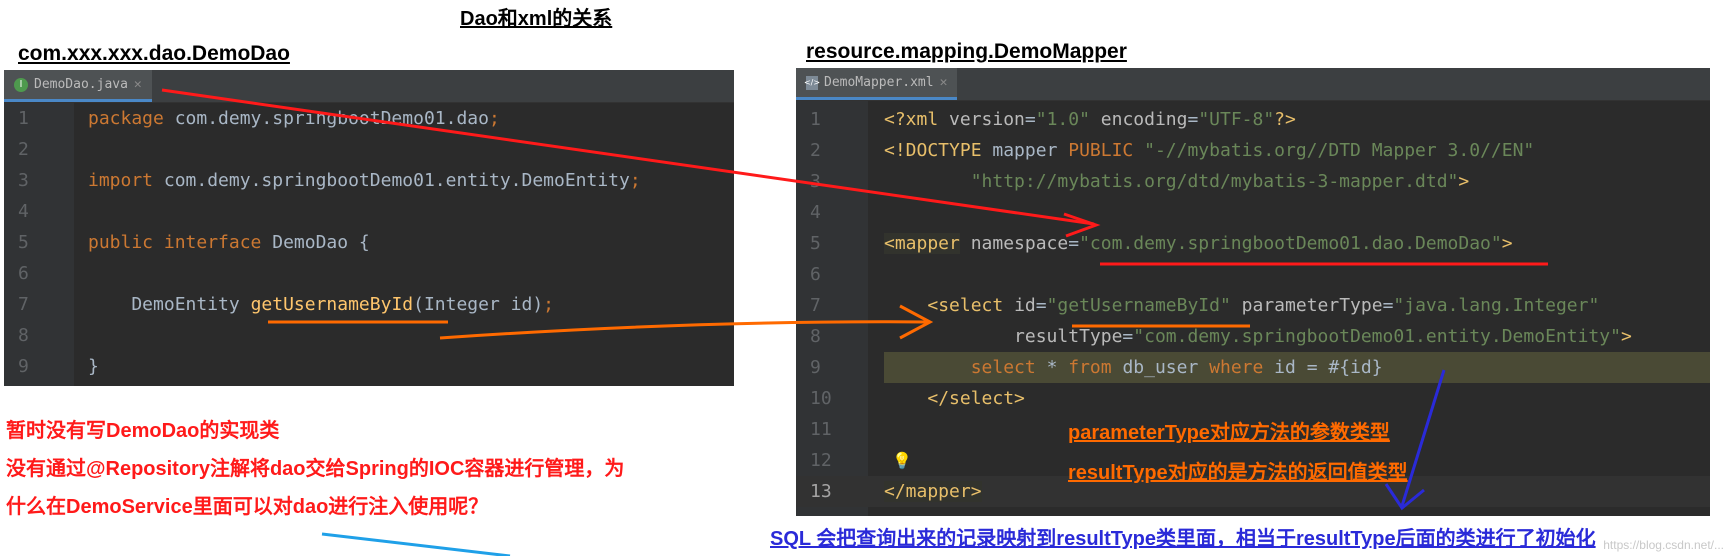  What do you see at coordinates (628, 157) in the screenshot?
I see `red-arrow` at bounding box center [628, 157].